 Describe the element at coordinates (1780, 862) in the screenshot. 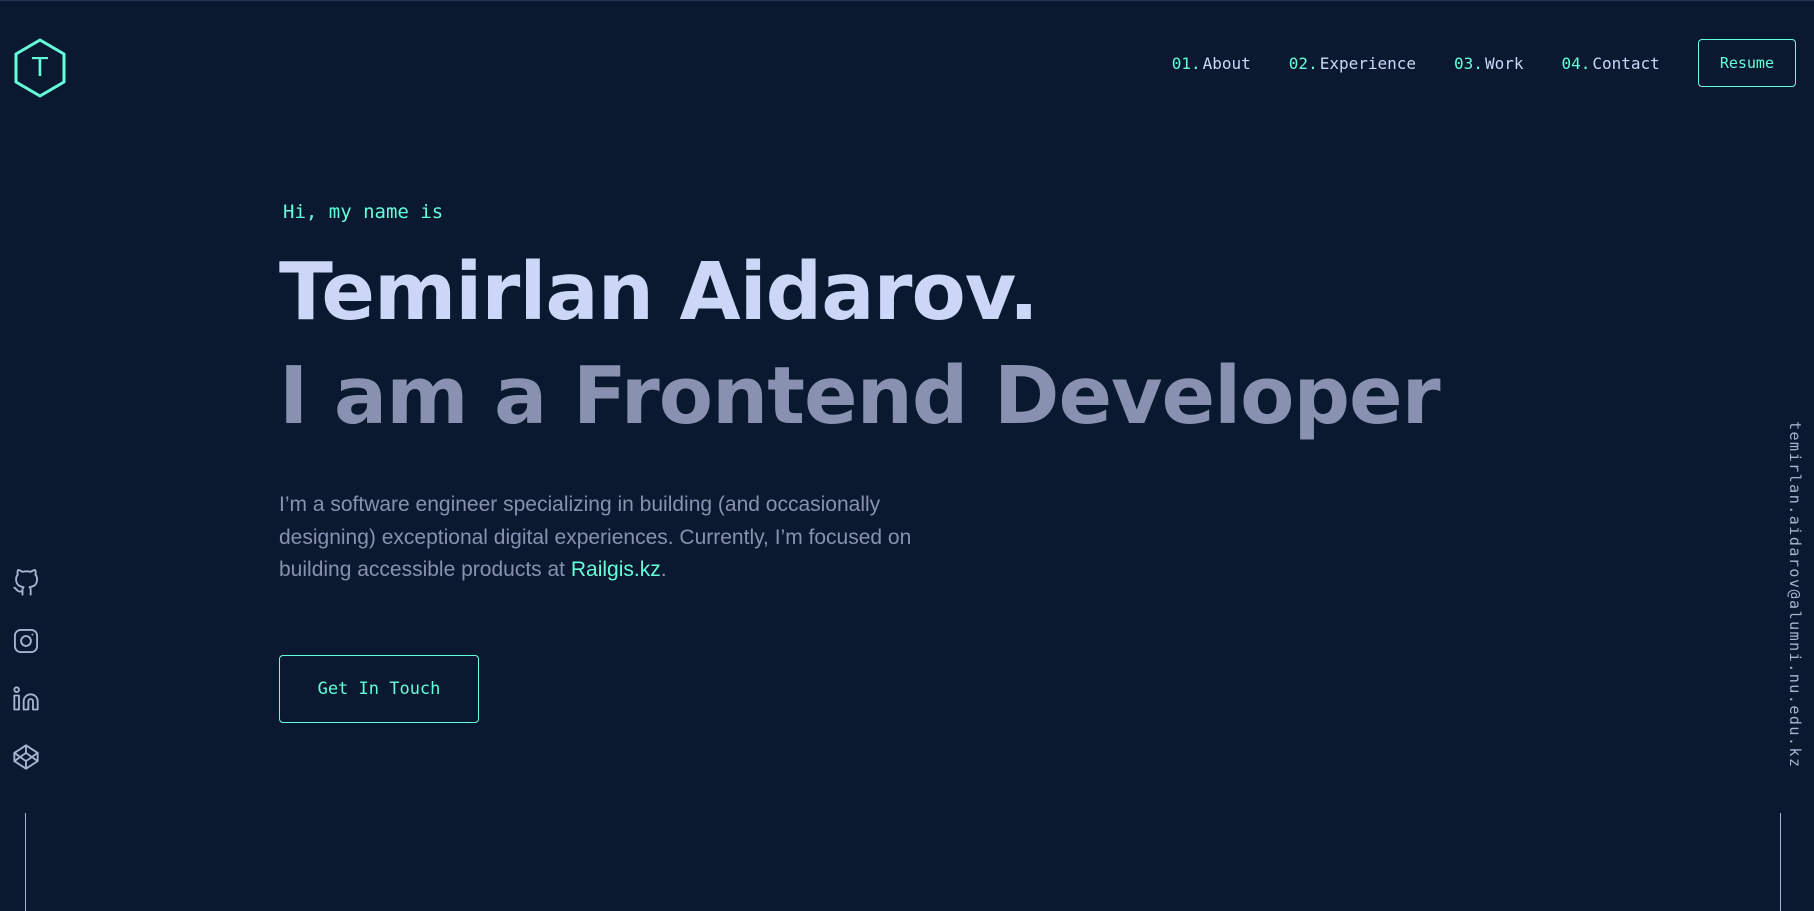

I see `right-rail-line` at that location.